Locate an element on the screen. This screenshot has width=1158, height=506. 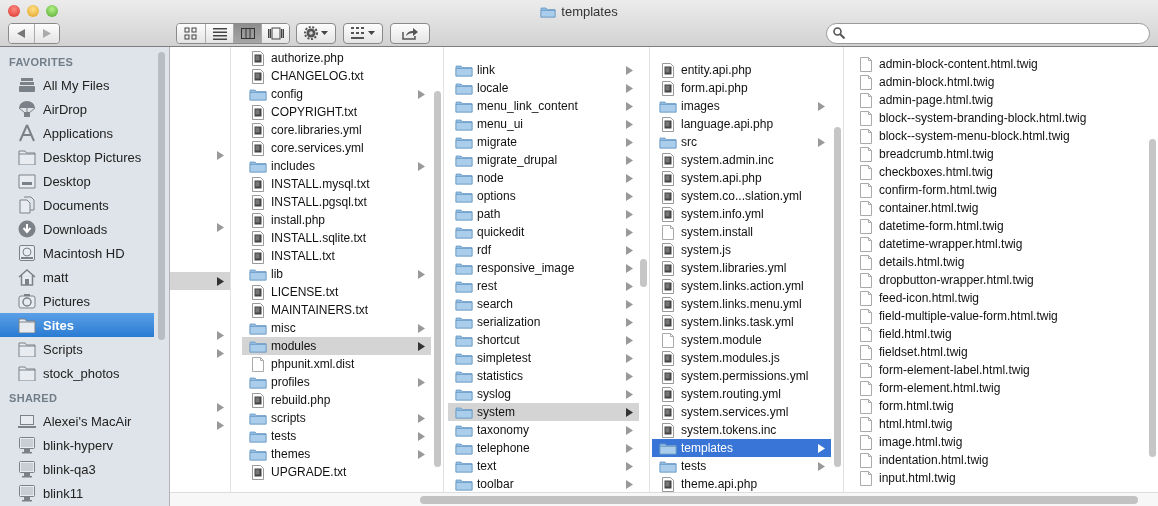
file-row: details.html.twig is located at coordinates (994, 262).